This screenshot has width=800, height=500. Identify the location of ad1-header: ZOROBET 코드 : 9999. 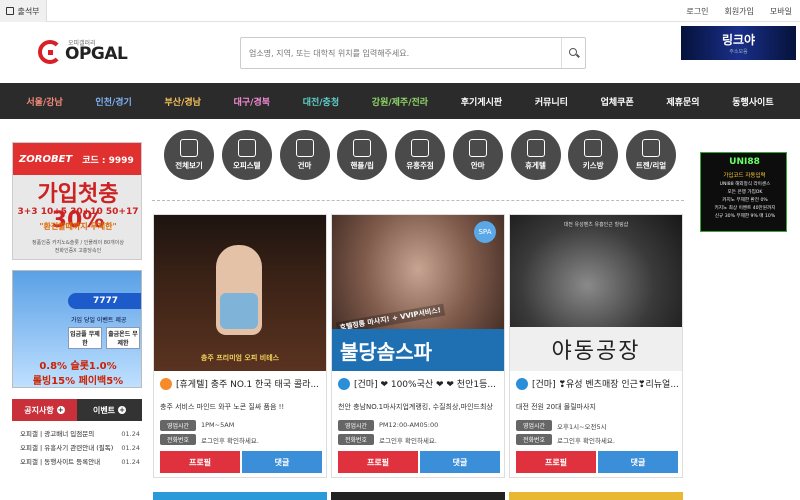
(77, 159).